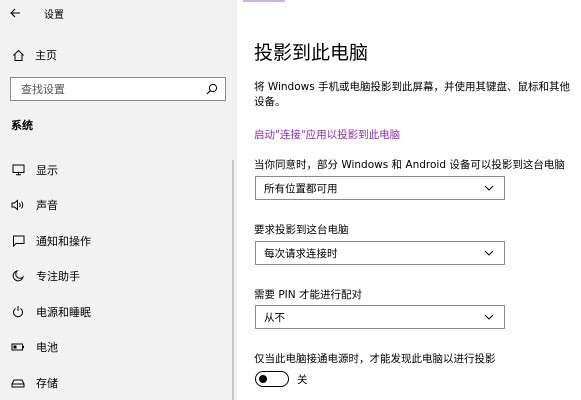  I want to click on section-title: 系统, so click(22, 125).